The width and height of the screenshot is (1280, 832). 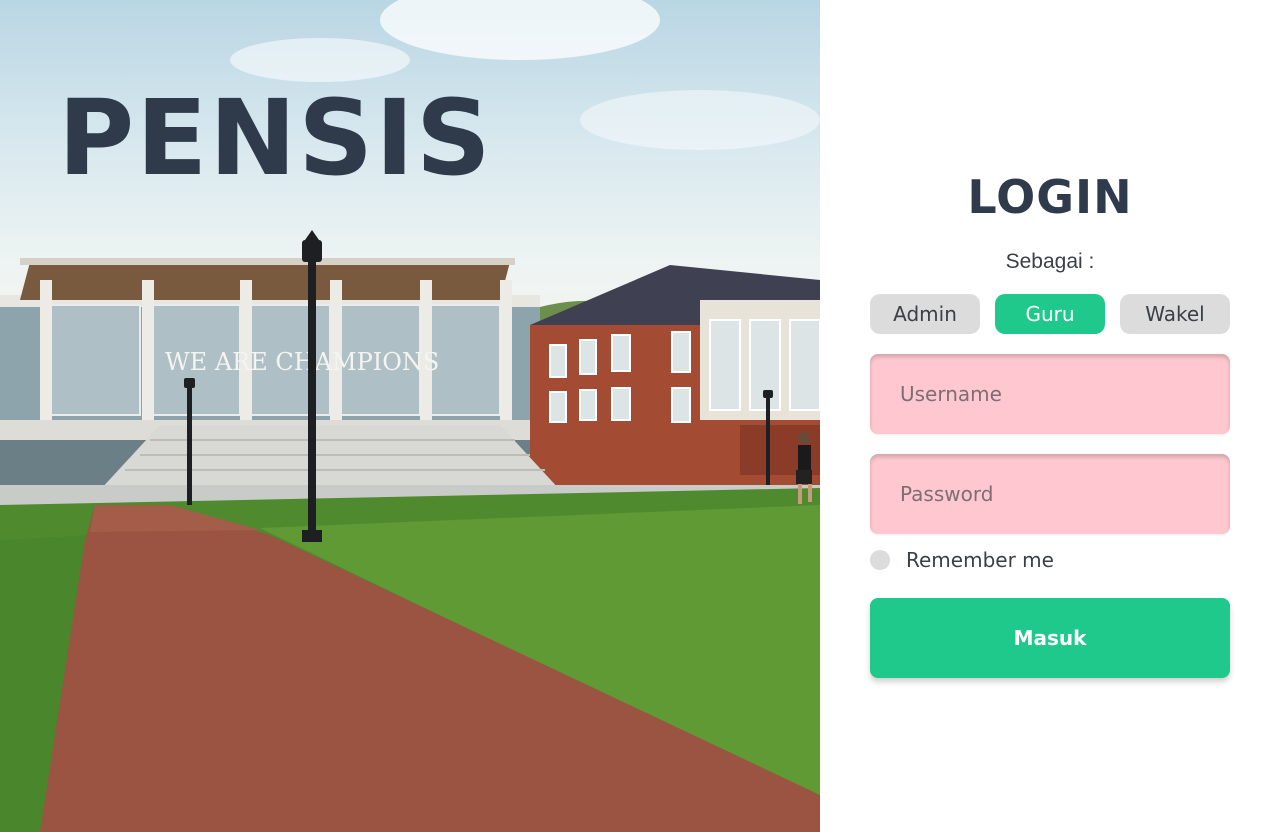 I want to click on building-sign: WE ARE CHAMPIONS, so click(x=302, y=362).